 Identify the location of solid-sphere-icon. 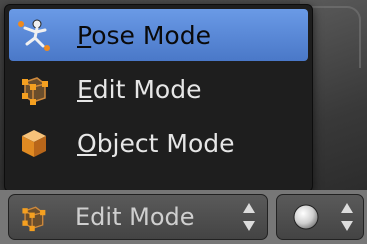
(306, 217).